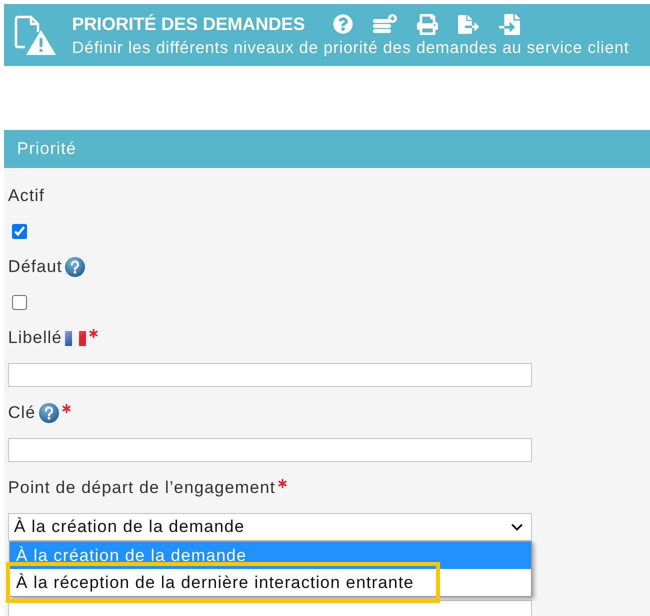  What do you see at coordinates (22, 413) in the screenshot?
I see `field-label: Clé` at bounding box center [22, 413].